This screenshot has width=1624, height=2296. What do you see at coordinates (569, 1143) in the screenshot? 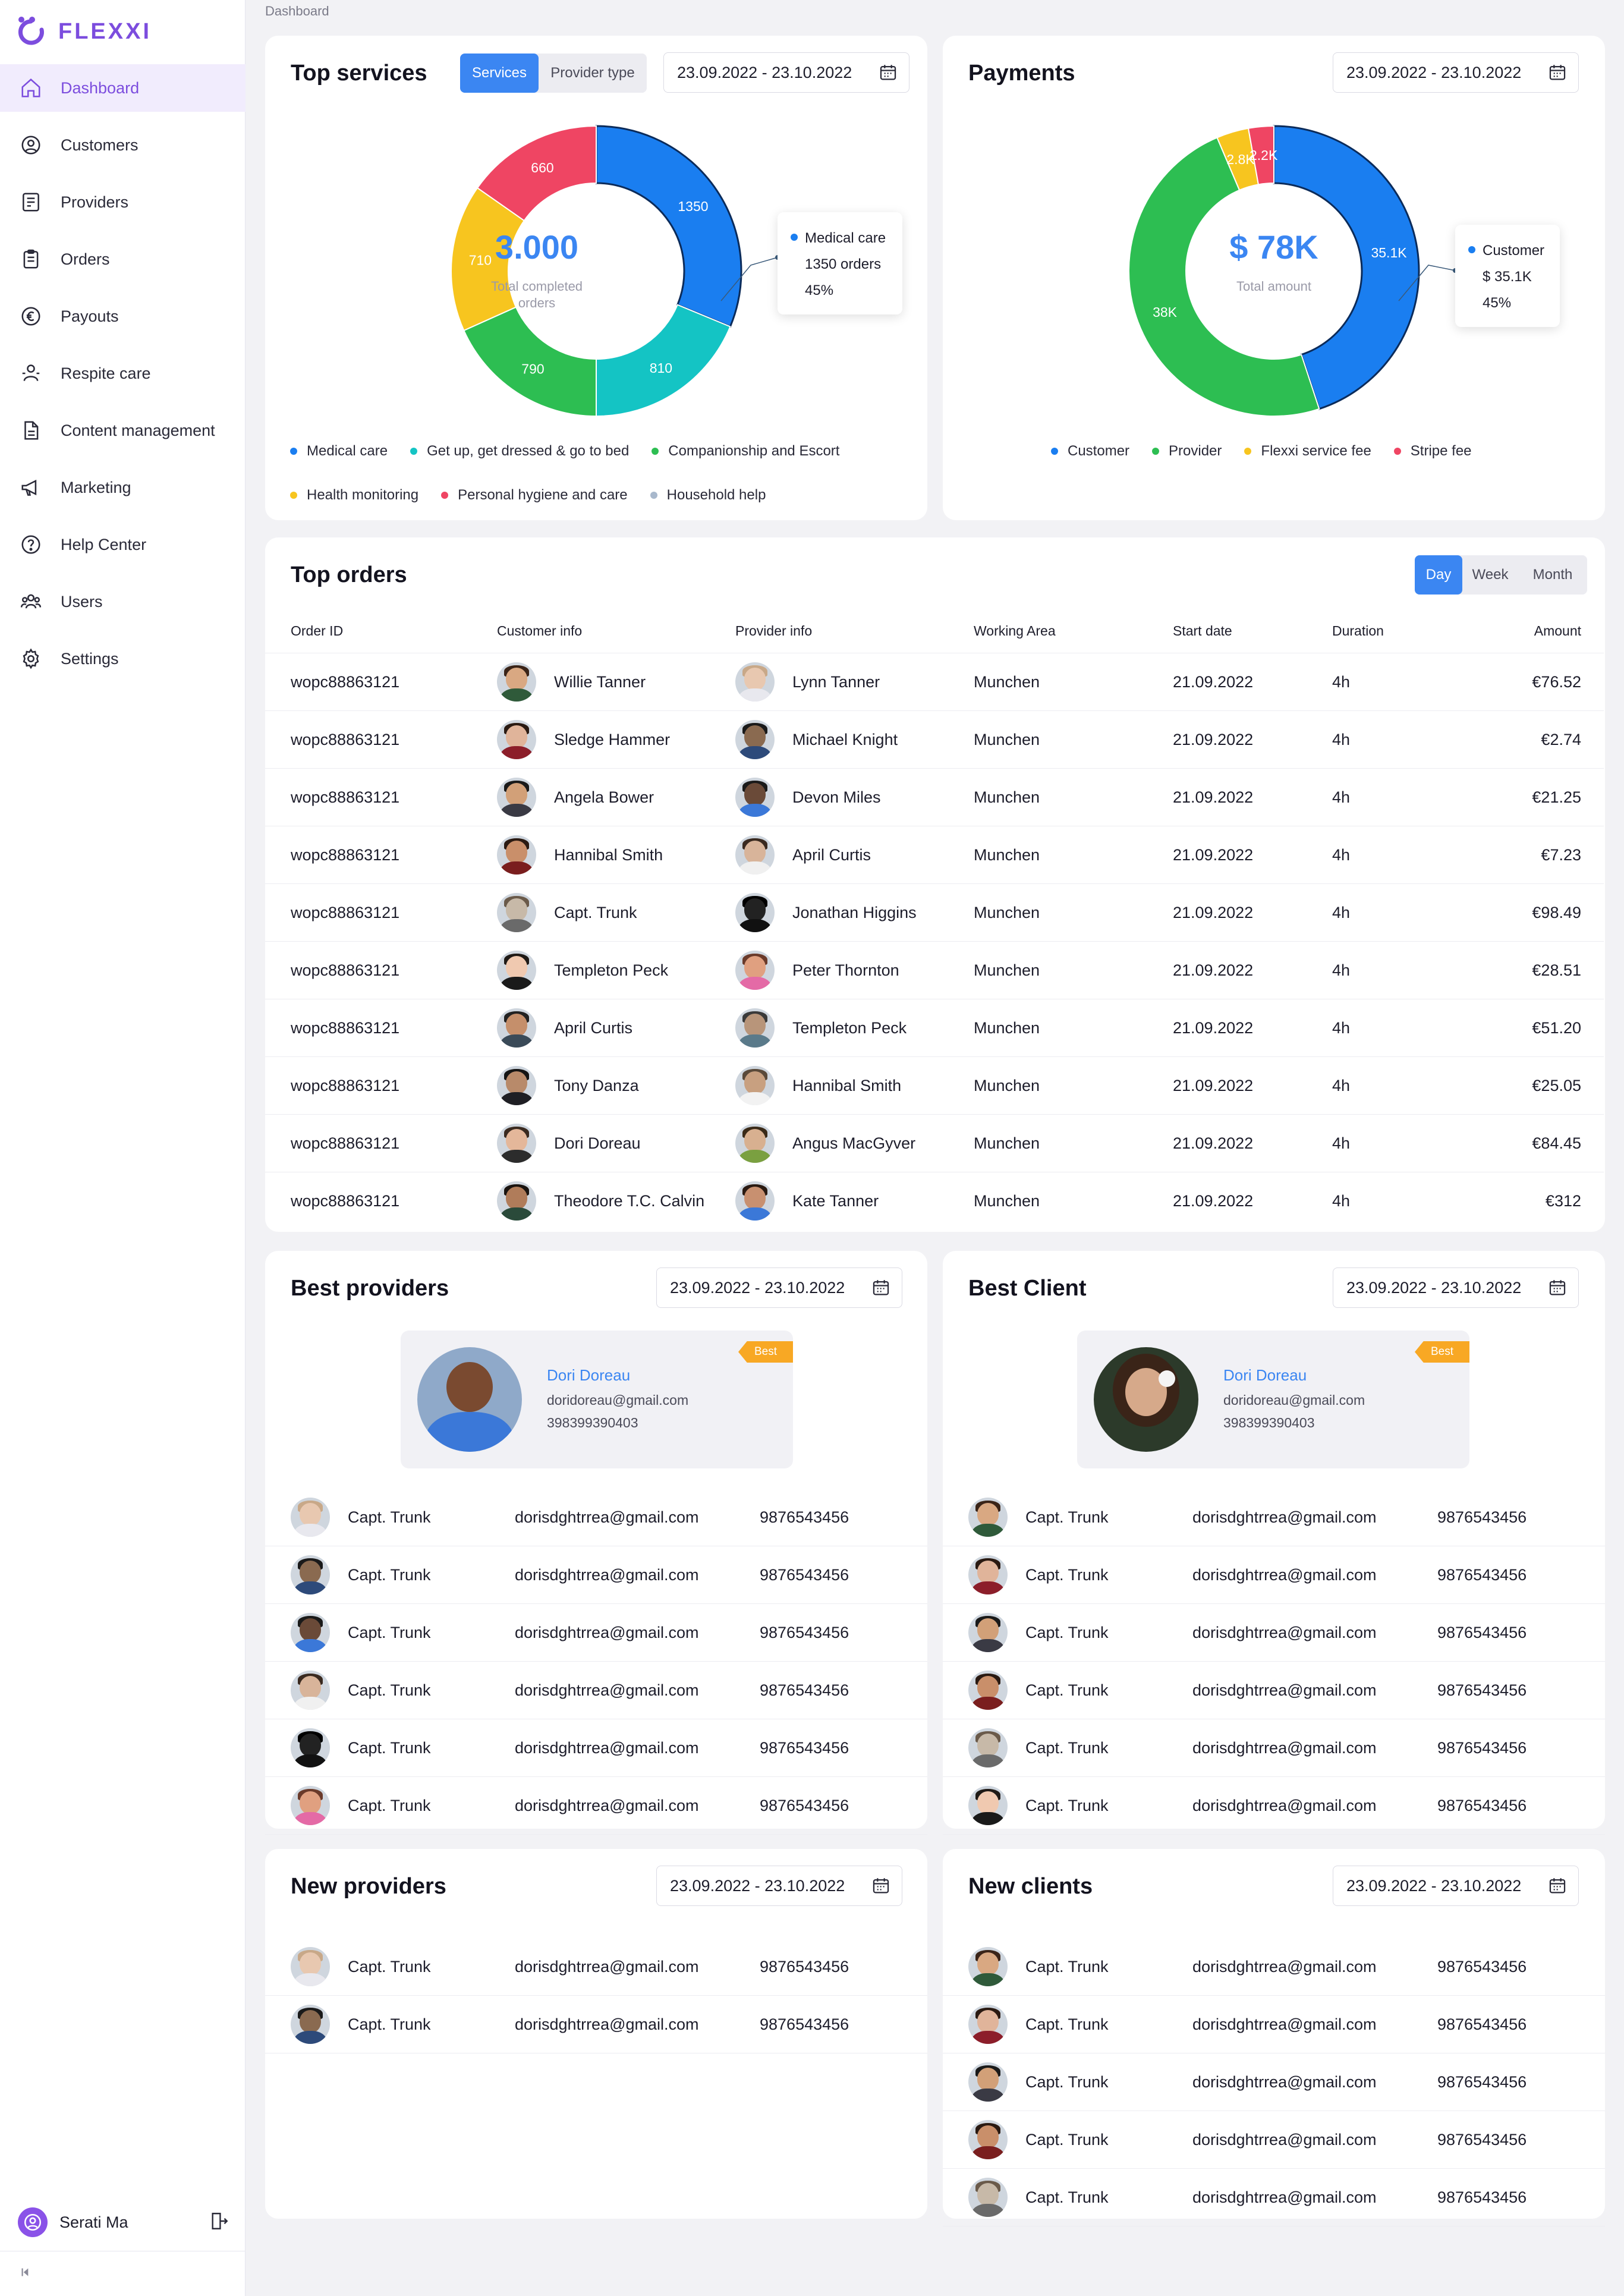
I see `customer-info: Dori Doreau` at bounding box center [569, 1143].